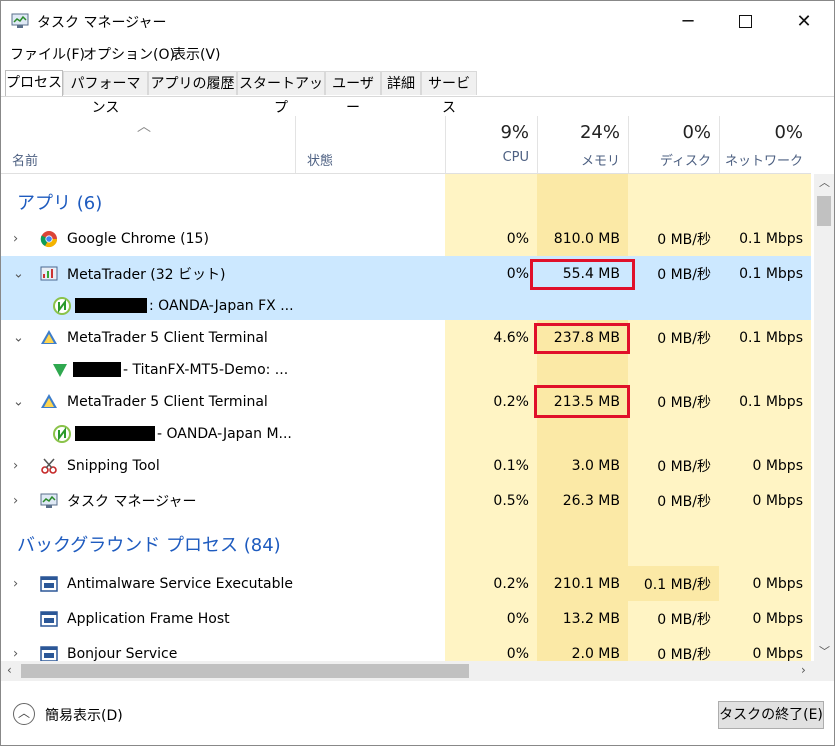 This screenshot has height=746, width=835. I want to click on scroll-up-icon: ︿, so click(824, 182).